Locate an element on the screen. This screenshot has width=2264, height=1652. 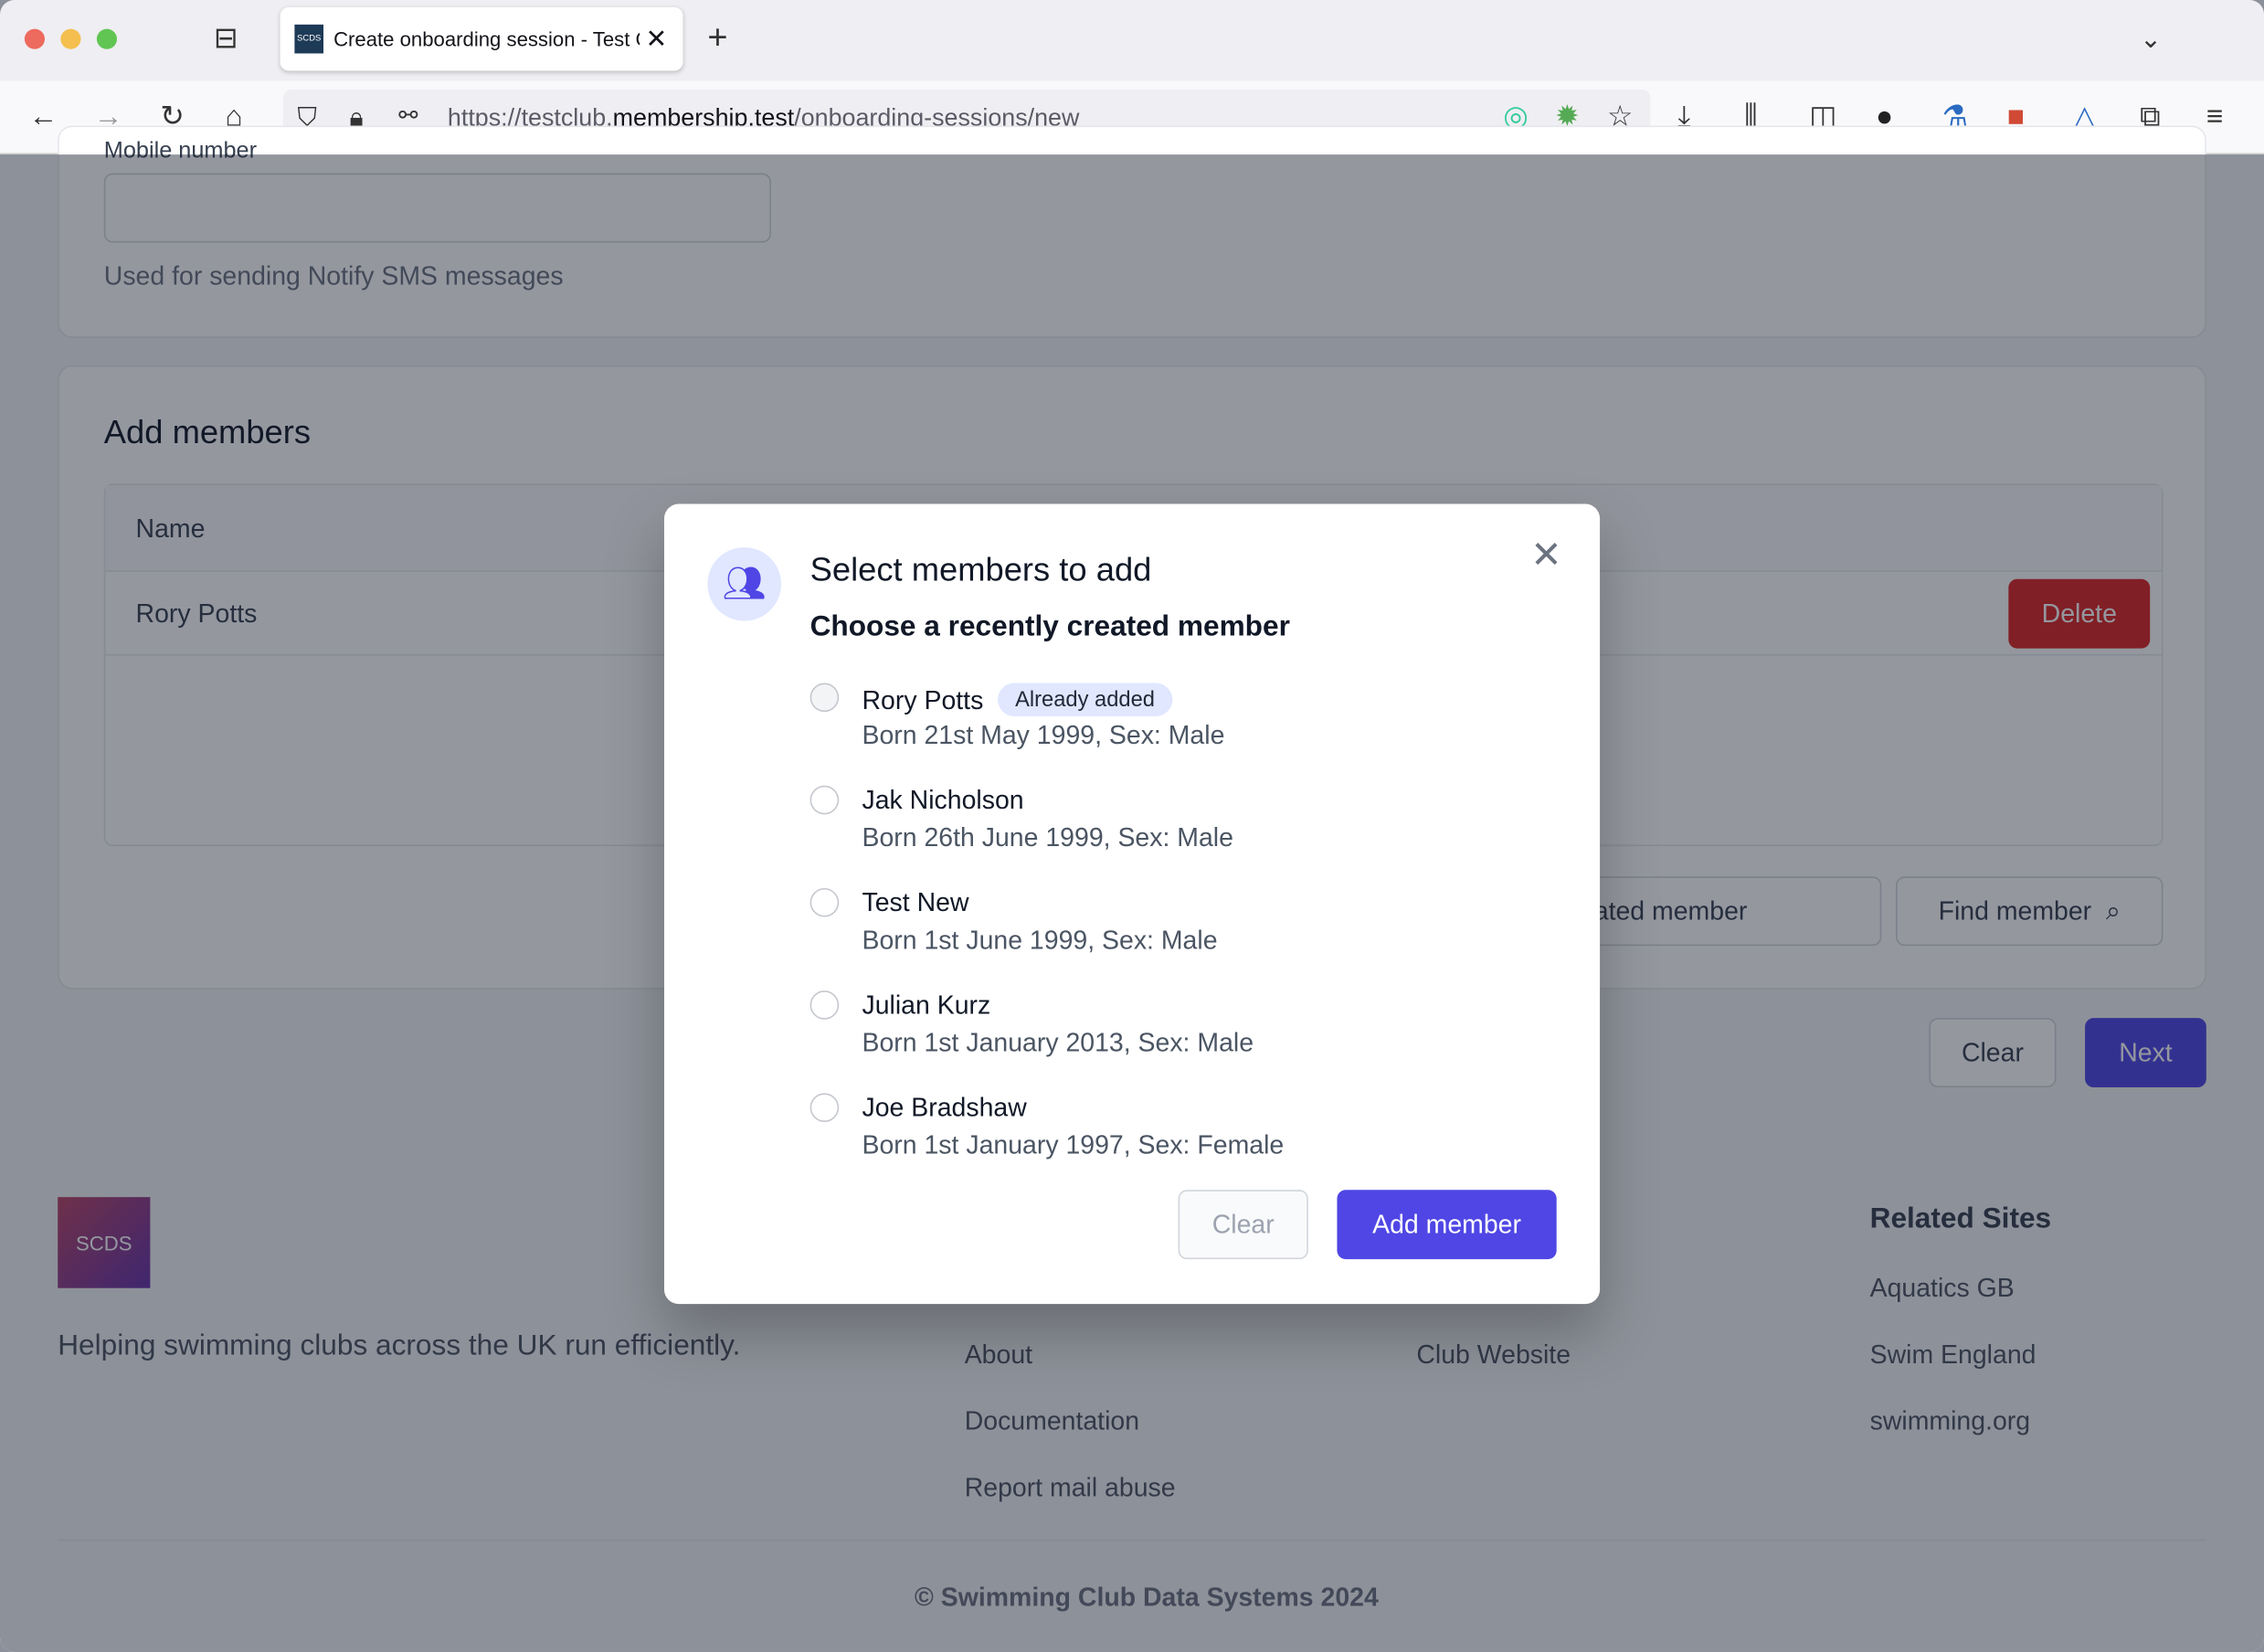
modal-clear-button: Clear is located at coordinates (1243, 1225).